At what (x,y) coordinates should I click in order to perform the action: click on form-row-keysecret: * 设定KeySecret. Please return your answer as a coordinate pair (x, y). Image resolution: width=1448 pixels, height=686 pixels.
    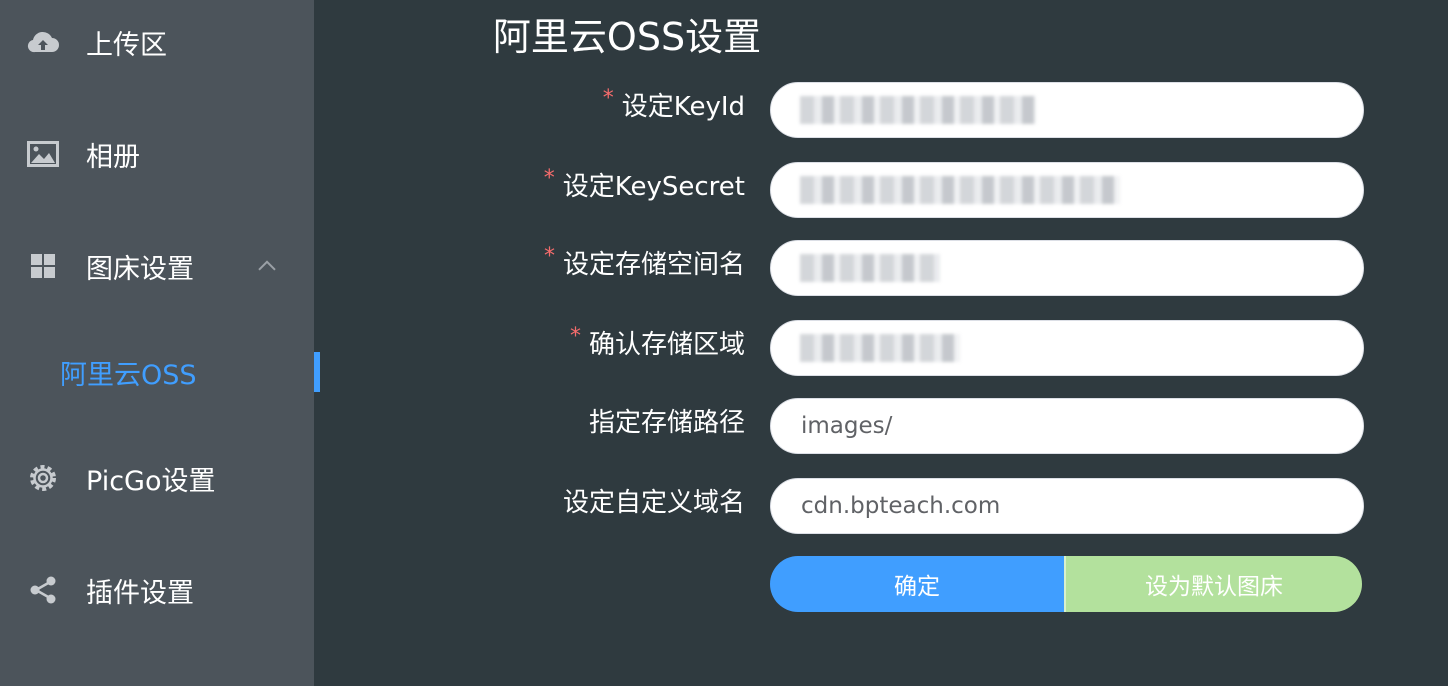
    Looking at the image, I should click on (884, 191).